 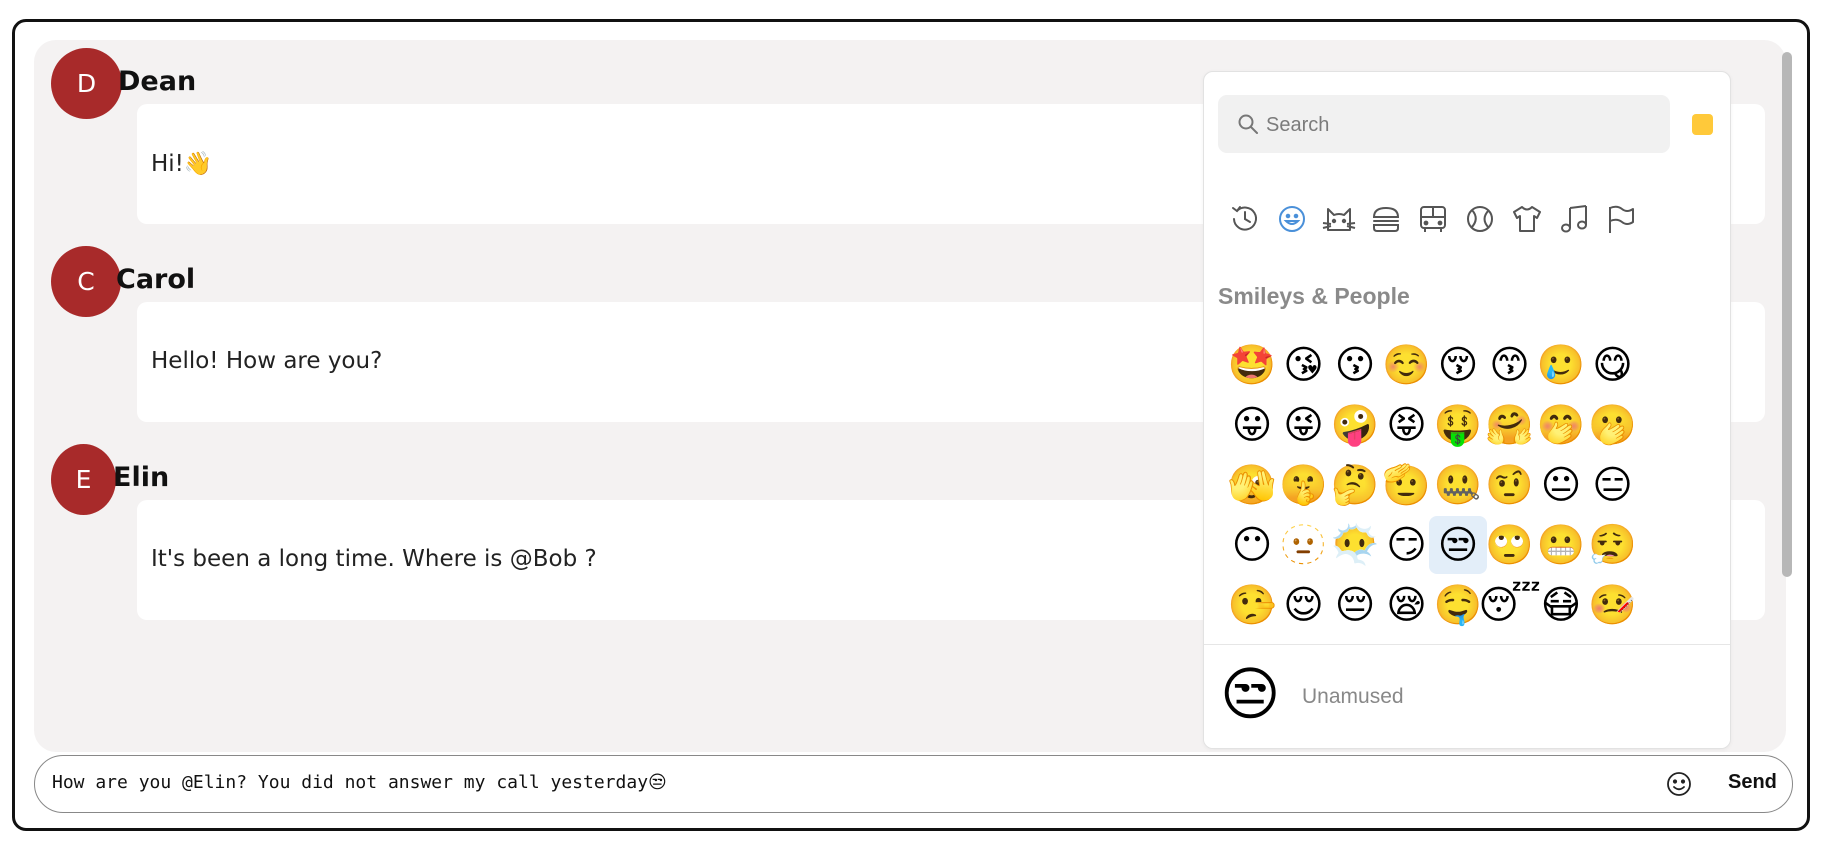 What do you see at coordinates (1314, 296) in the screenshot?
I see `section-title: Smileys & People` at bounding box center [1314, 296].